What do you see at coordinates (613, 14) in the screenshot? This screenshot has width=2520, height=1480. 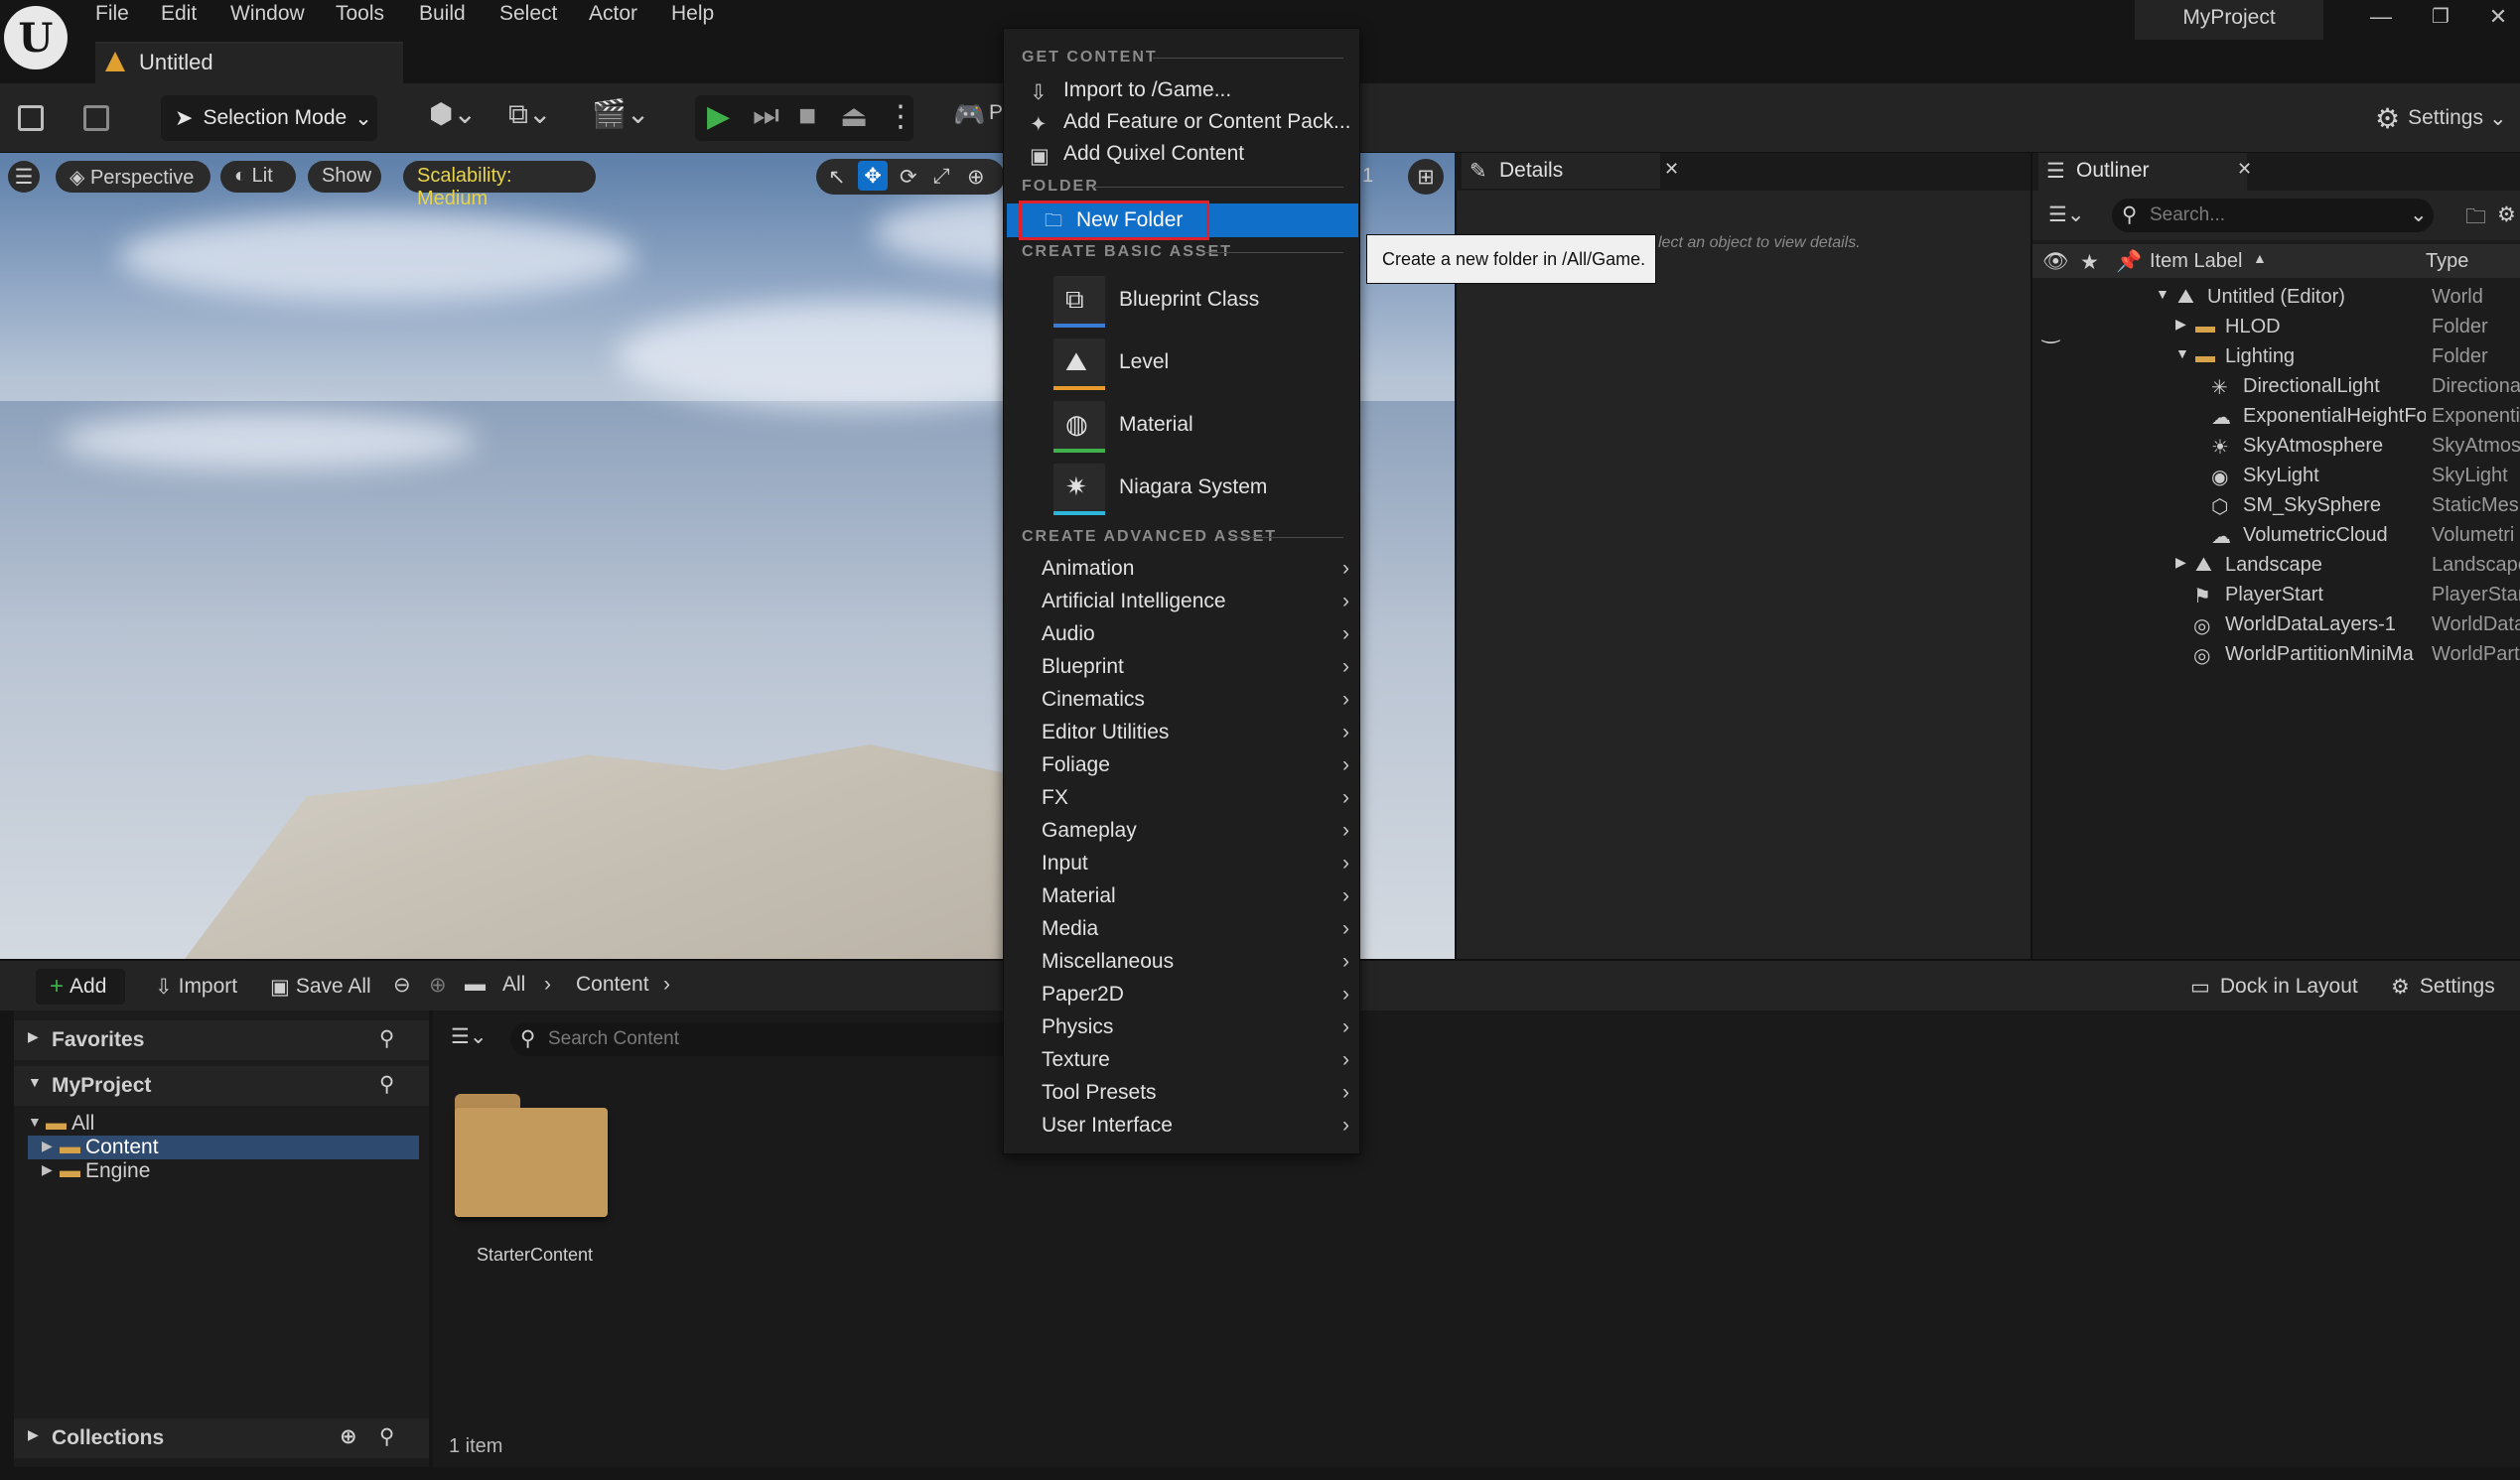 I see `menu-actor: Actor` at bounding box center [613, 14].